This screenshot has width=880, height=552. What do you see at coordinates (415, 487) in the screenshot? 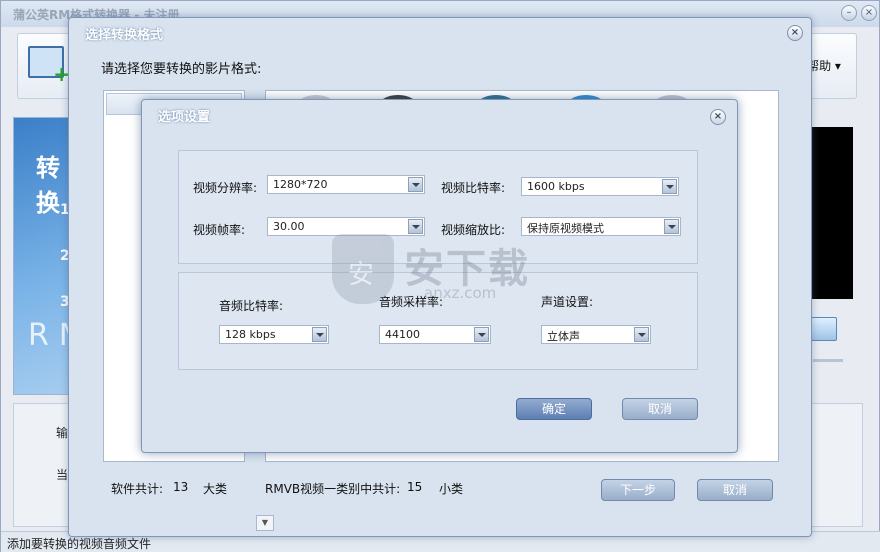
I see `category-total-count: 15` at bounding box center [415, 487].